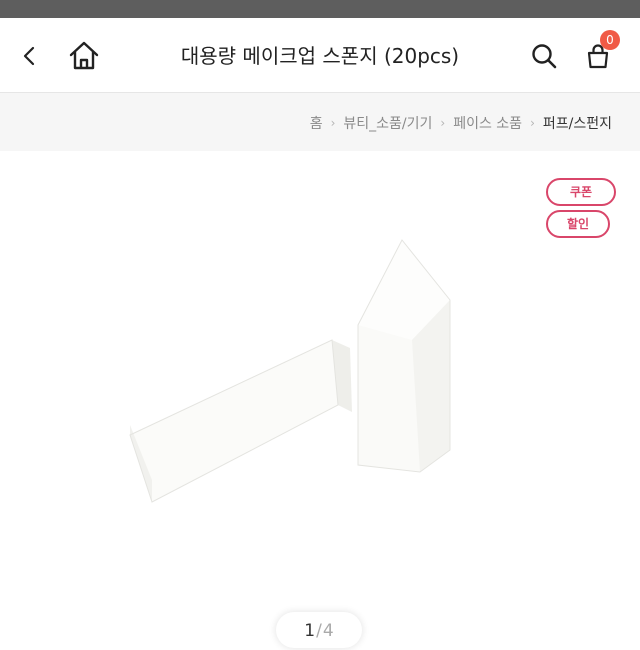 The width and height of the screenshot is (640, 650). Describe the element at coordinates (599, 53) in the screenshot. I see `cart-button: 0` at that location.